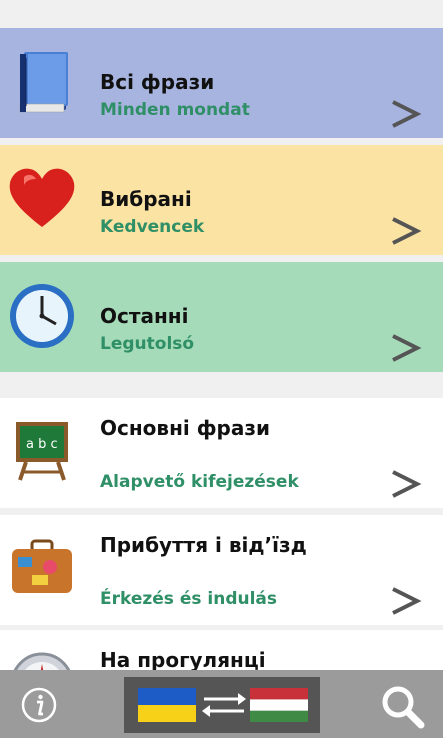  I want to click on heart-icon, so click(42, 197).